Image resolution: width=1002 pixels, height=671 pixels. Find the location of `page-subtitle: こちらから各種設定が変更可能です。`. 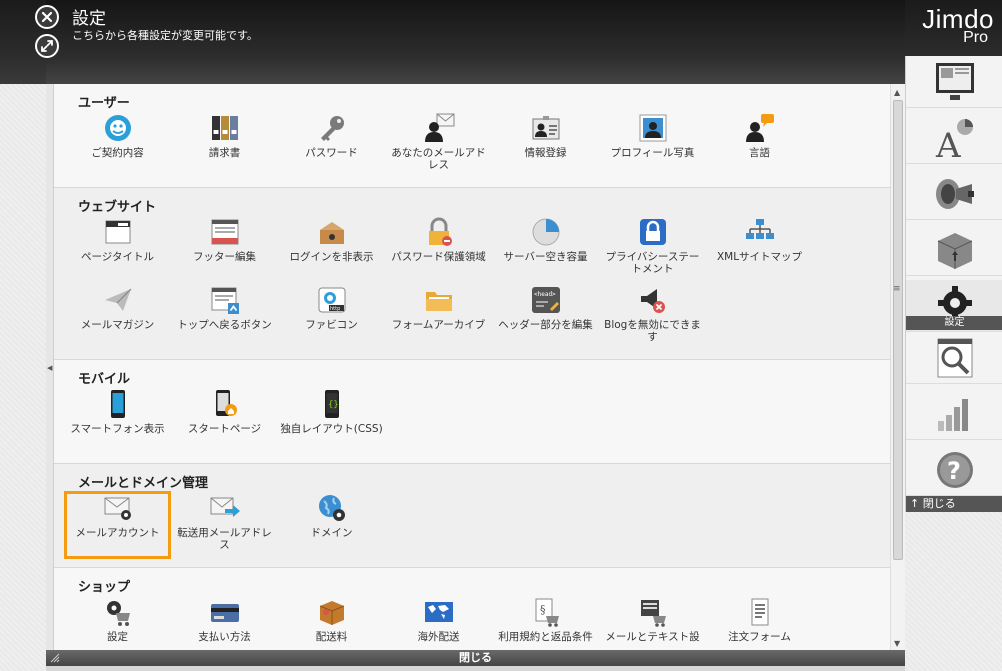

page-subtitle: こちらから各種設定が変更可能です。 is located at coordinates (165, 35).